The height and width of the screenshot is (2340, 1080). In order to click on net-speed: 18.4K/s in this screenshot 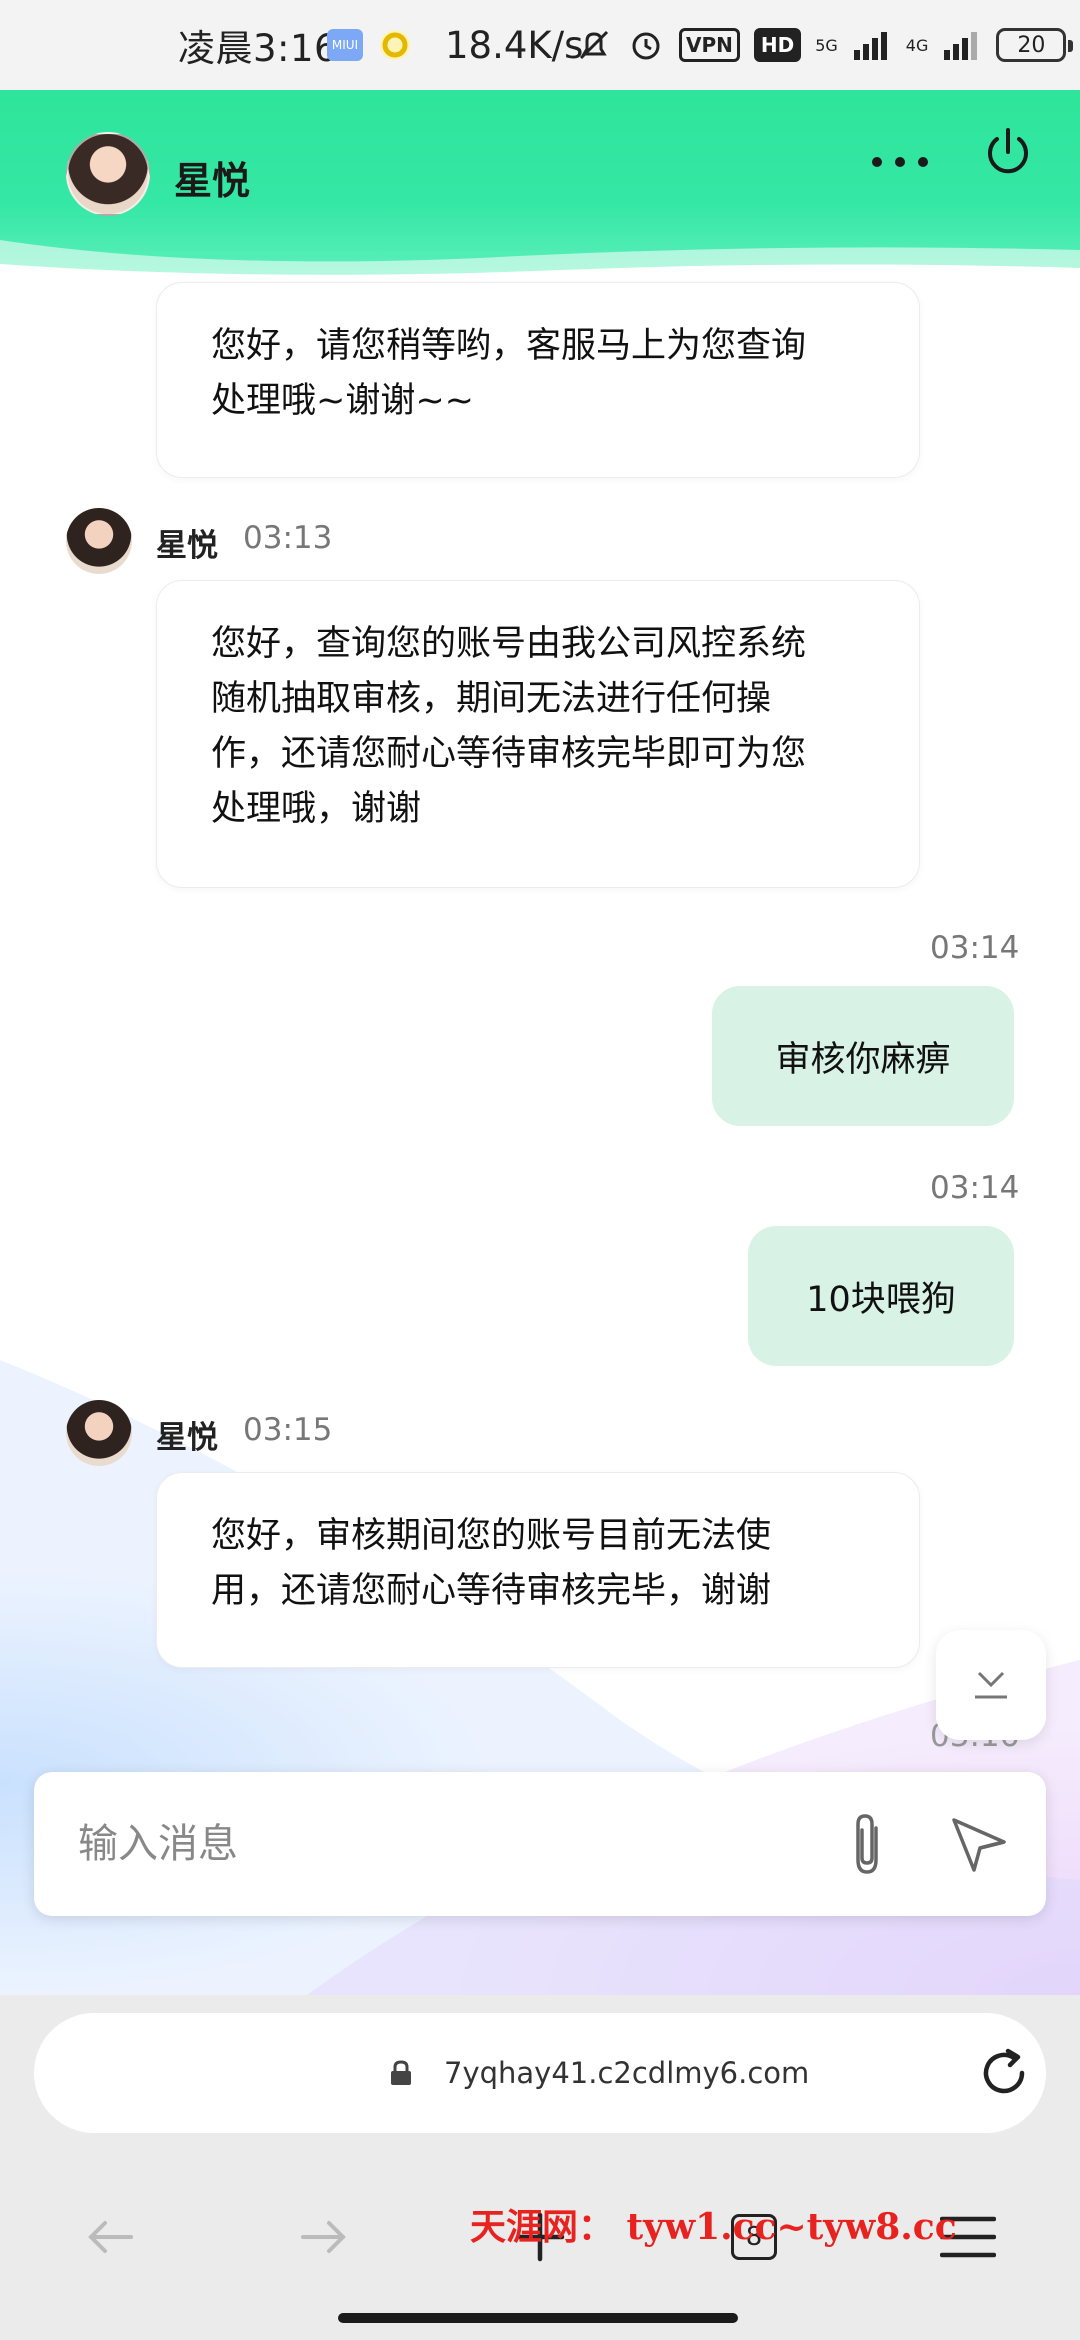, I will do `click(514, 45)`.